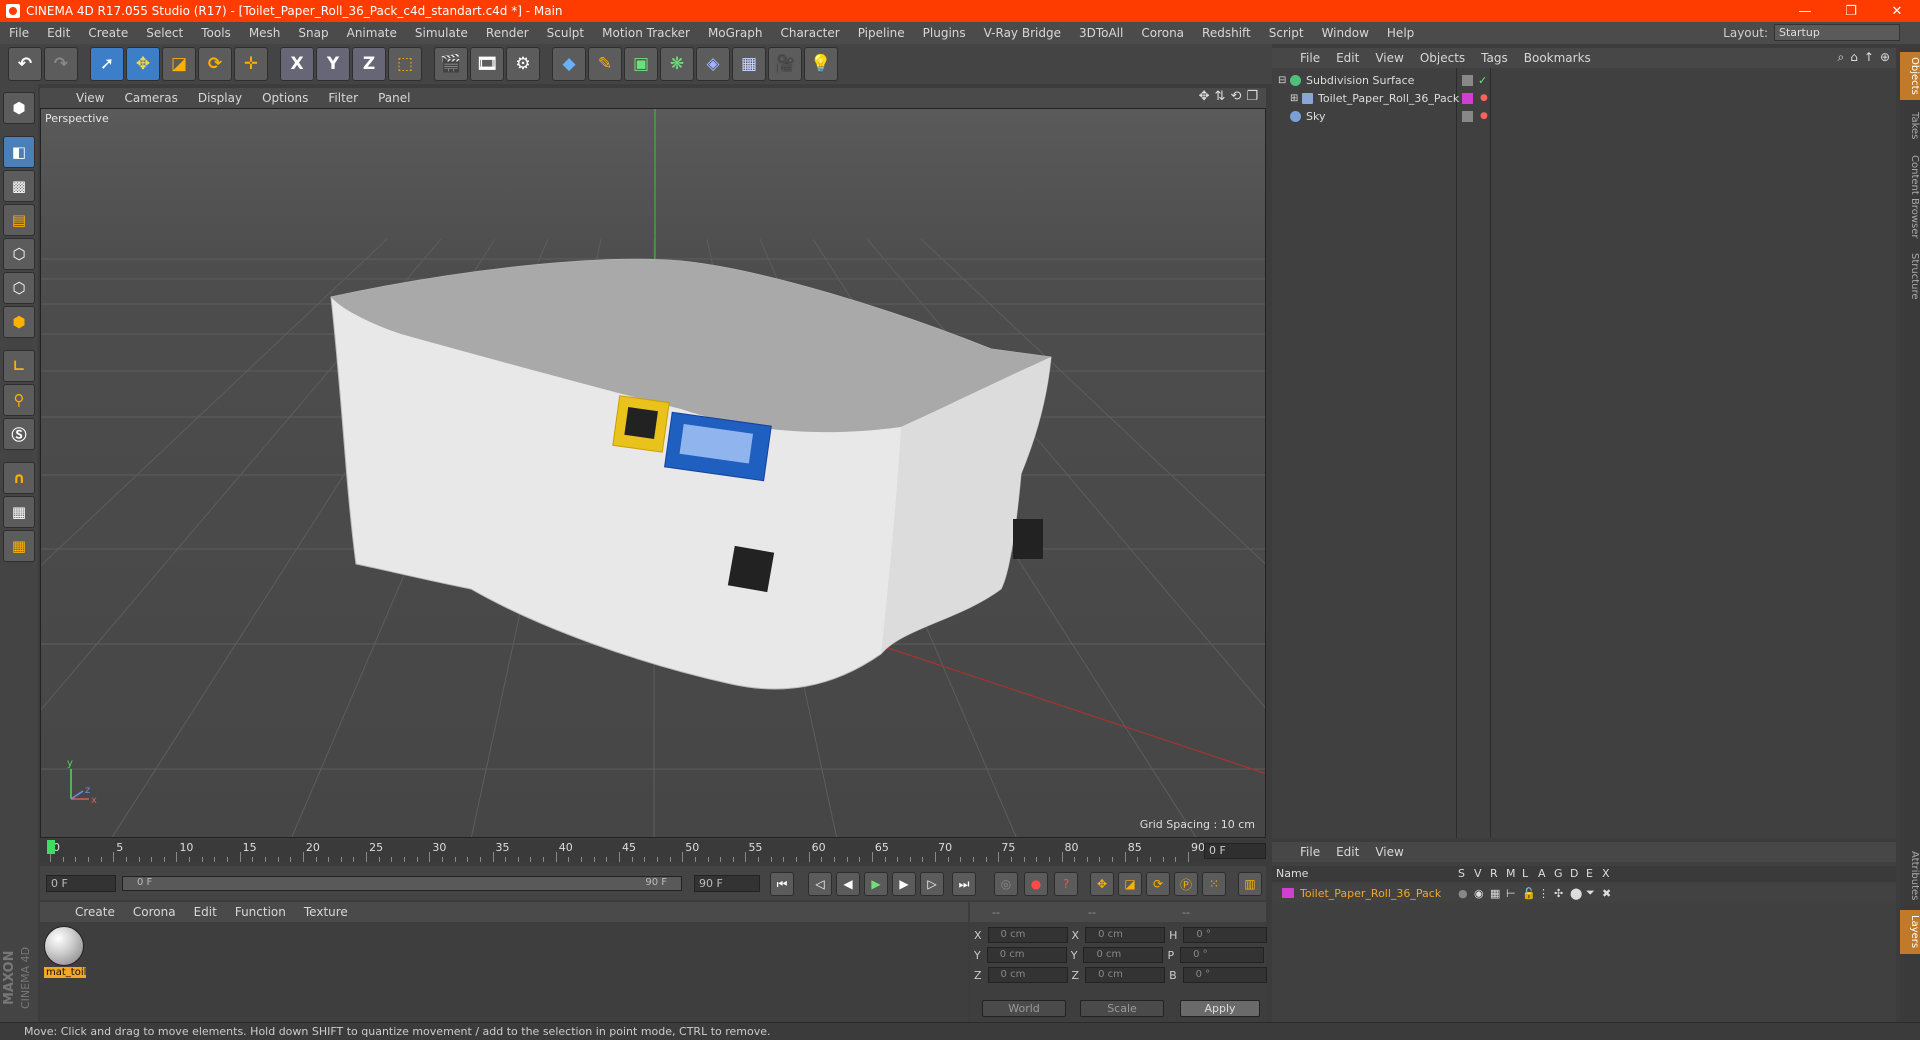 Image resolution: width=1920 pixels, height=1040 pixels. Describe the element at coordinates (1204, 96) in the screenshot. I see `pan-view-icon: ✥` at that location.